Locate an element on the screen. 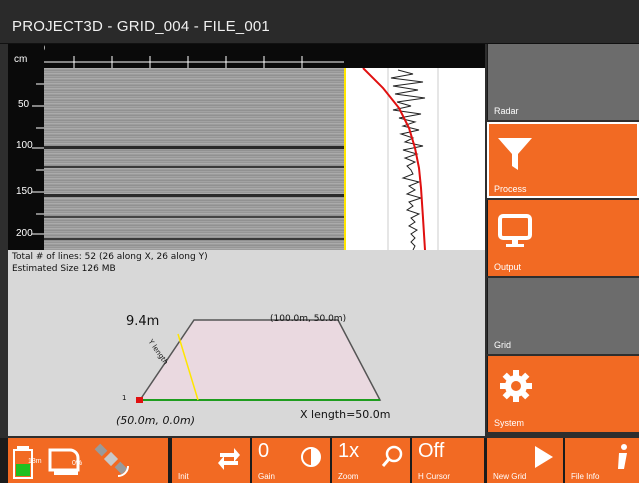 This screenshot has height=483, width=639. battery-time: 13m is located at coordinates (35, 461).